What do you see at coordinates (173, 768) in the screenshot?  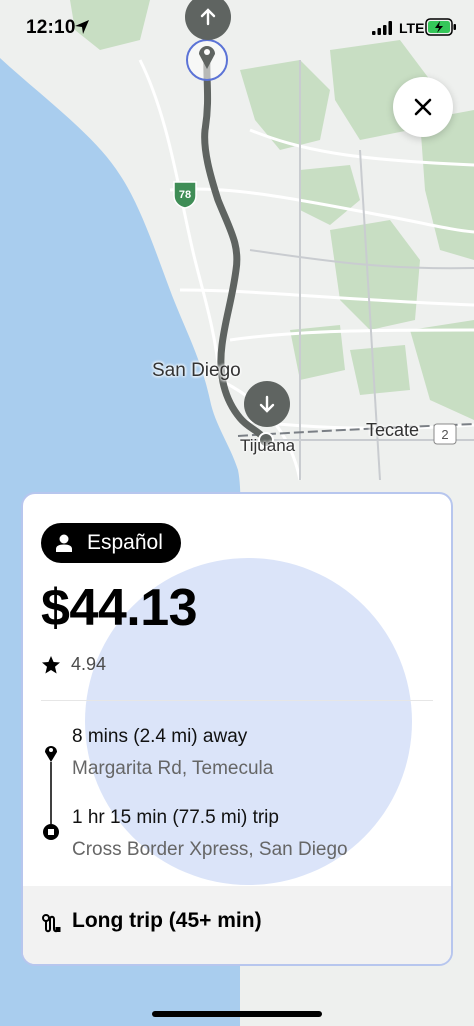 I see `pickup-location: Margarita Rd, Temecula` at bounding box center [173, 768].